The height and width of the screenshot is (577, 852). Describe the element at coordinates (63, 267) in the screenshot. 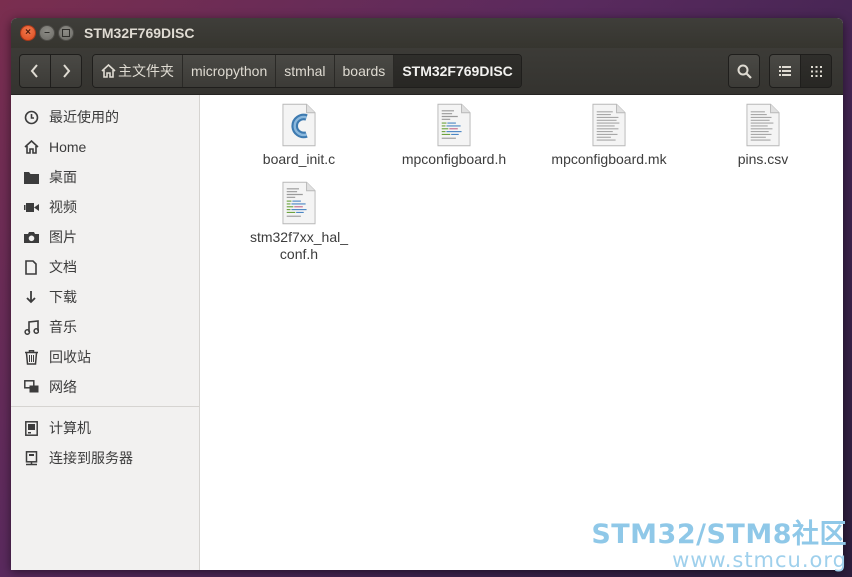

I see `sidebar-item-label: 文档` at that location.